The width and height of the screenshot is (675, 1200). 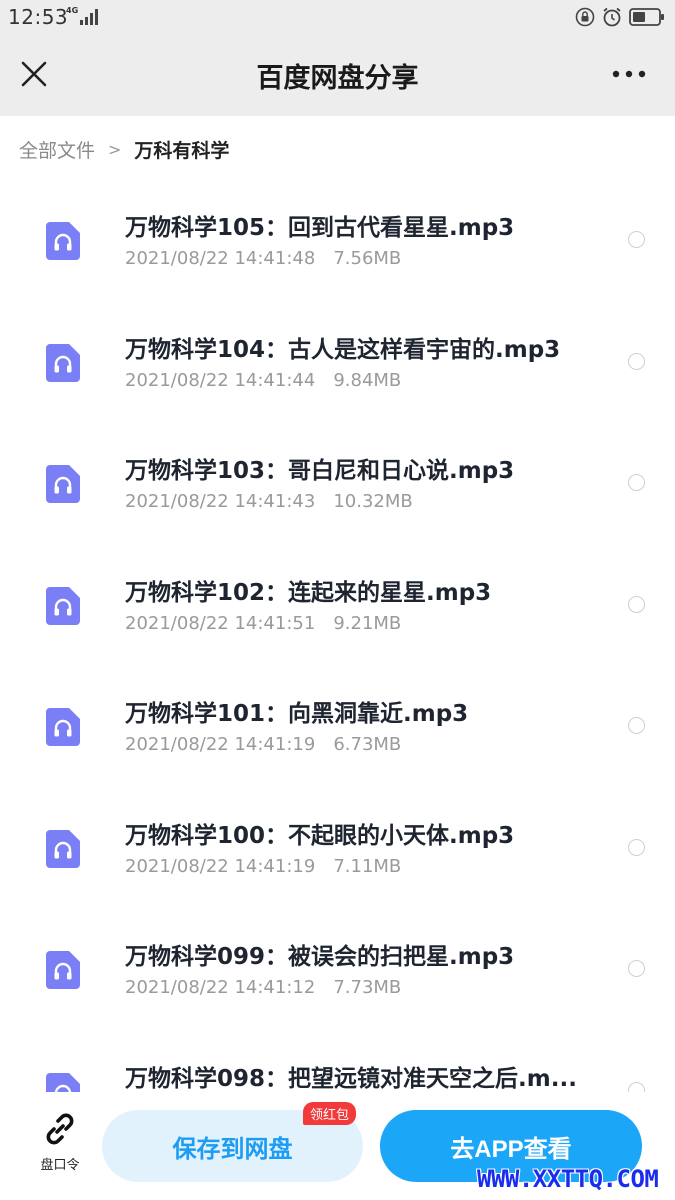 What do you see at coordinates (373, 501) in the screenshot?
I see `file-size: 10.32MB` at bounding box center [373, 501].